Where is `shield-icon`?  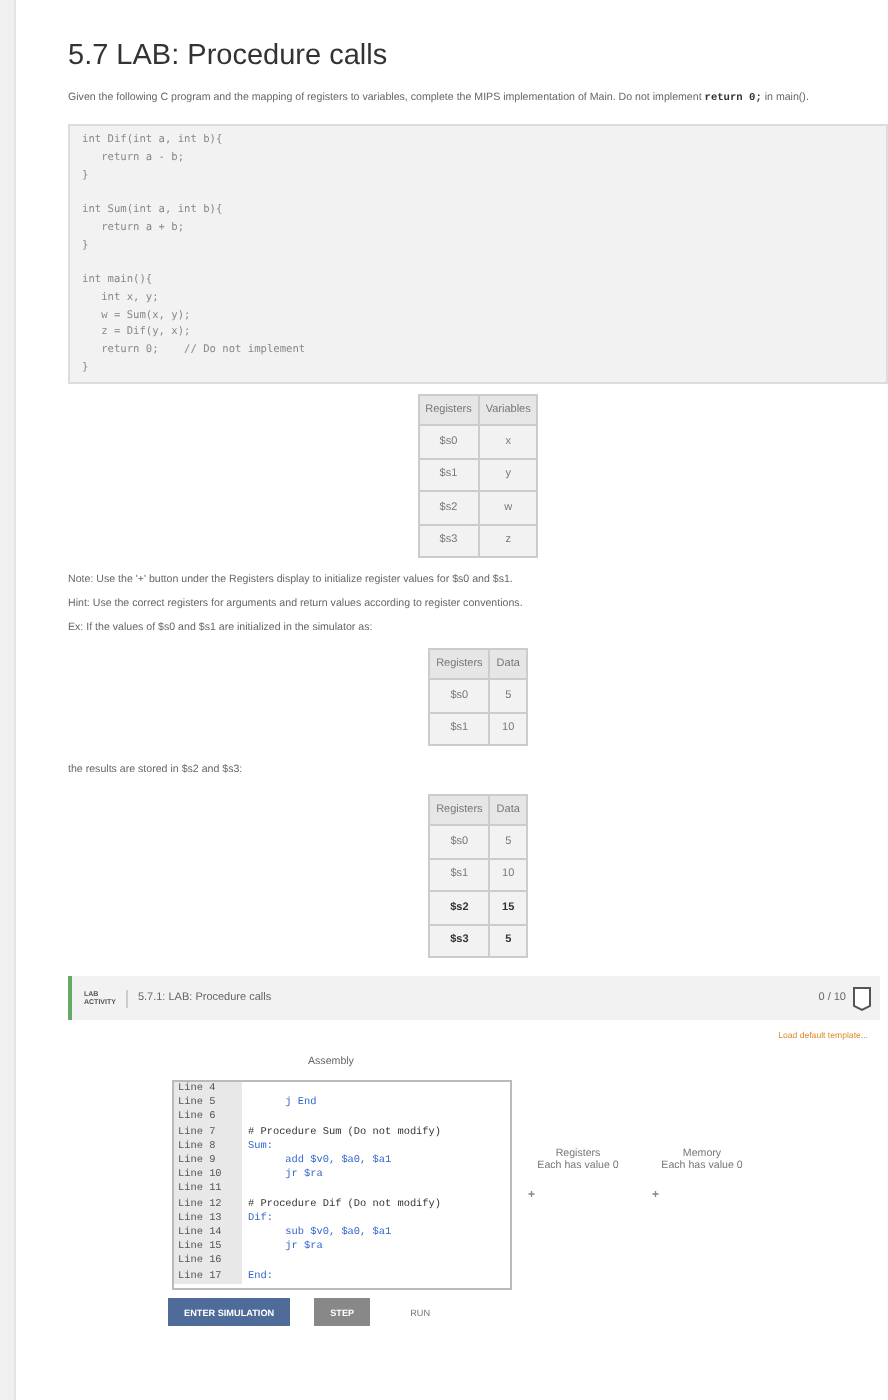 shield-icon is located at coordinates (862, 998).